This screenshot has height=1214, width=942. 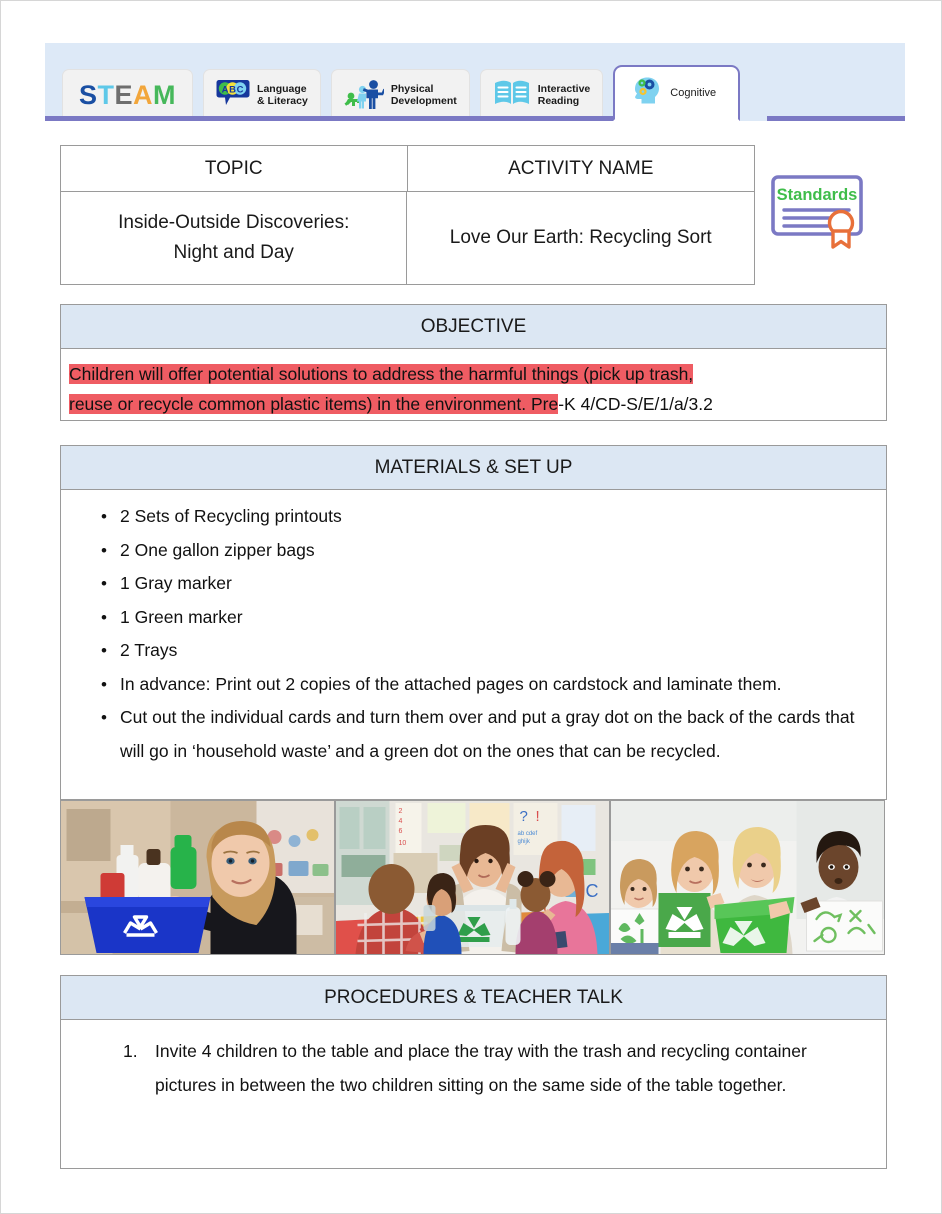 I want to click on objective-header: OBJECTIVE, so click(x=473, y=327).